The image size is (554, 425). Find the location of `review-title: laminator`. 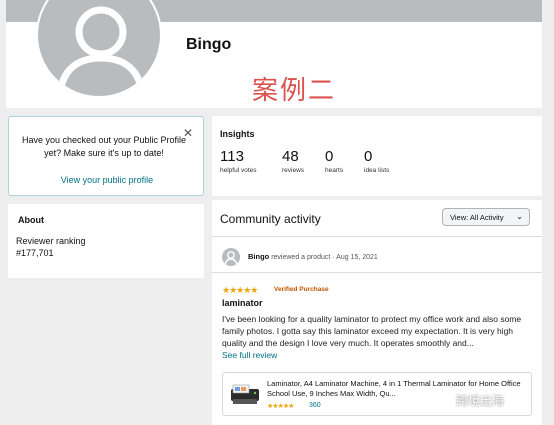

review-title: laminator is located at coordinates (242, 303).